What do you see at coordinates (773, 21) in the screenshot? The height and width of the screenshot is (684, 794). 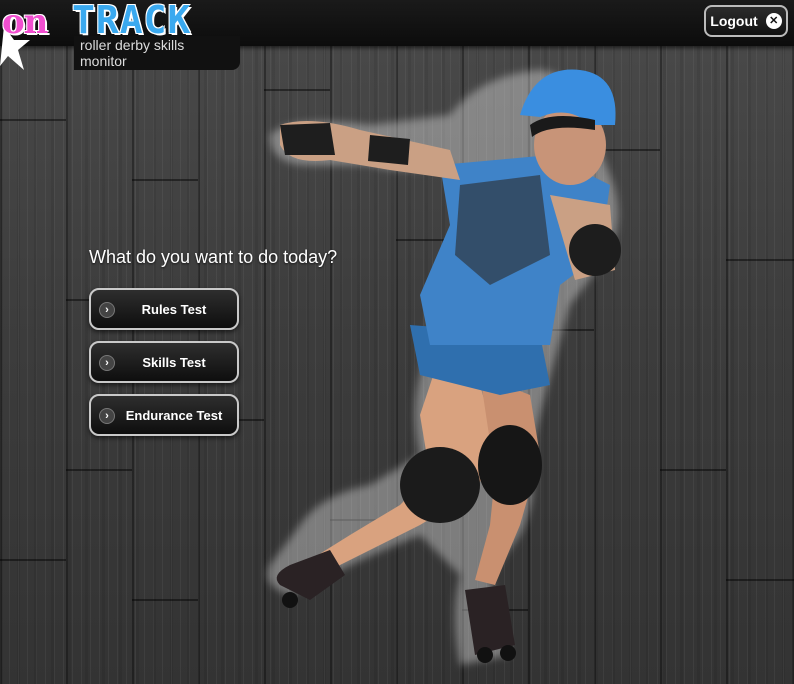 I see `close-icon: ✕` at bounding box center [773, 21].